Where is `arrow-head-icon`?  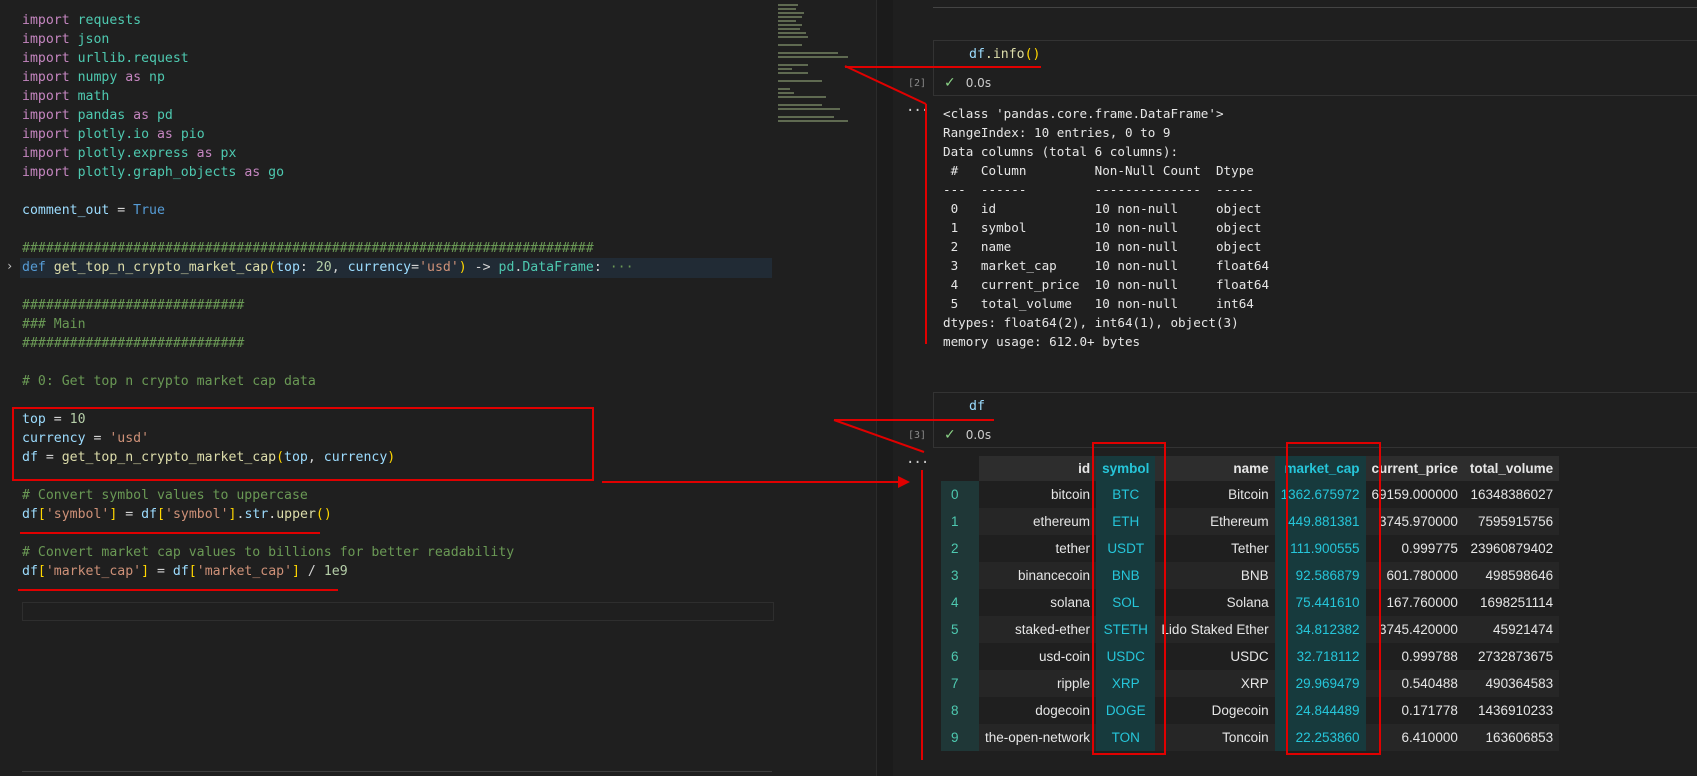
arrow-head-icon is located at coordinates (904, 482).